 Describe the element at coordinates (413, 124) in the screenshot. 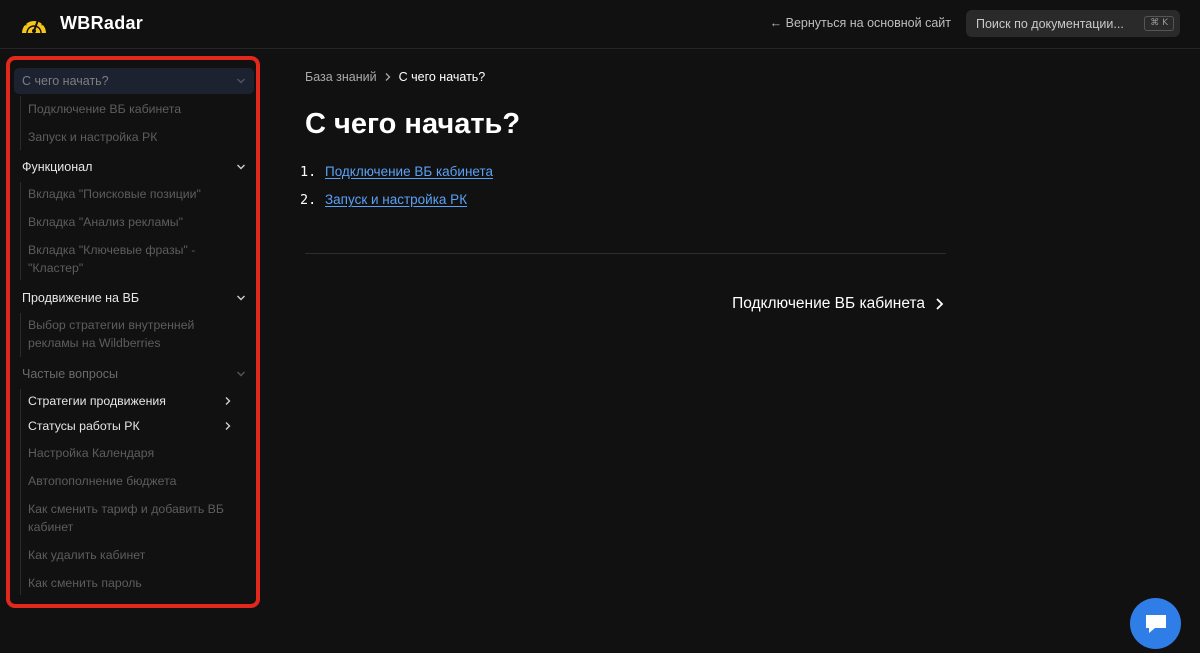

I see `page-title: С чего начать?` at that location.